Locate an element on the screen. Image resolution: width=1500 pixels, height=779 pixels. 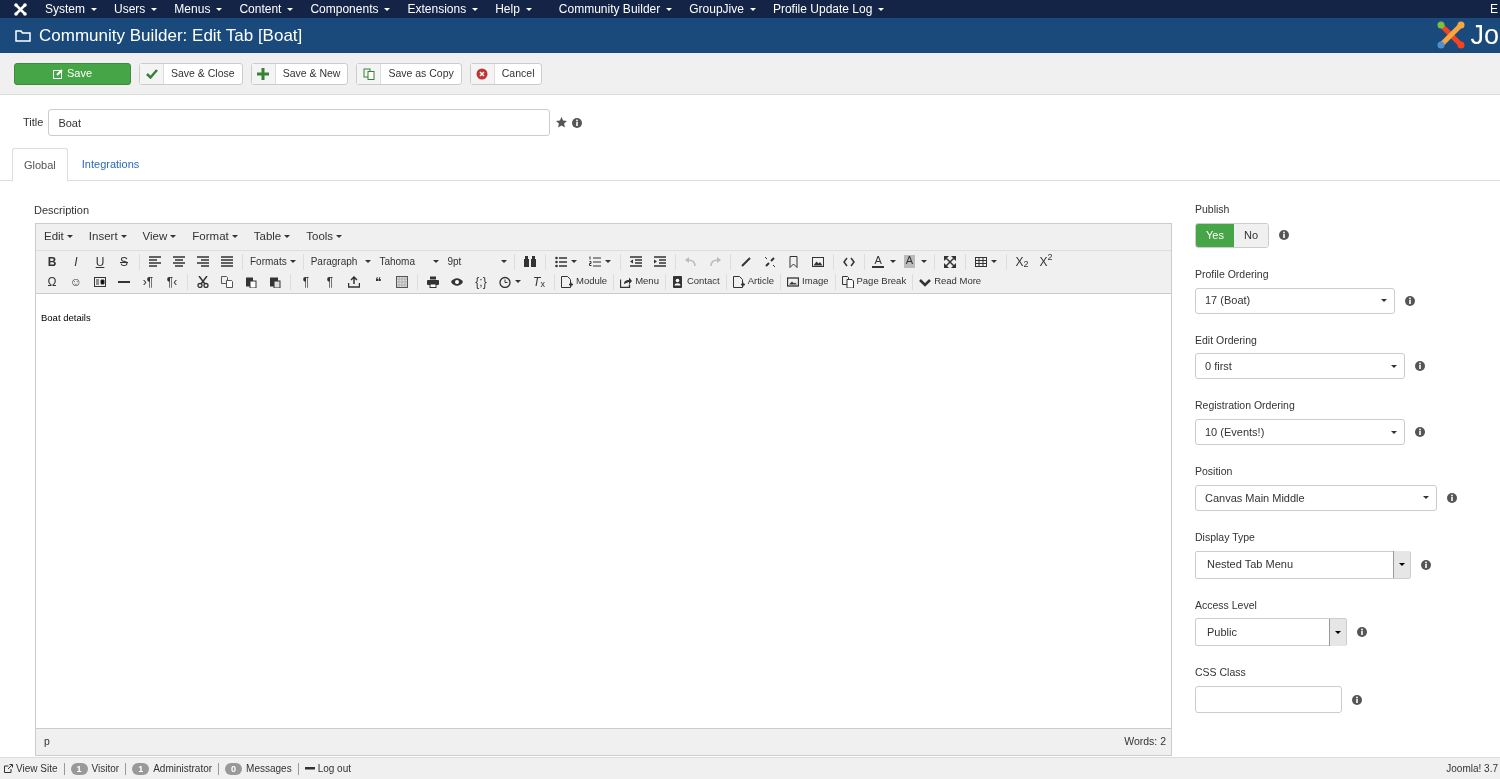
toolbar-button: Ω is located at coordinates (52, 281).